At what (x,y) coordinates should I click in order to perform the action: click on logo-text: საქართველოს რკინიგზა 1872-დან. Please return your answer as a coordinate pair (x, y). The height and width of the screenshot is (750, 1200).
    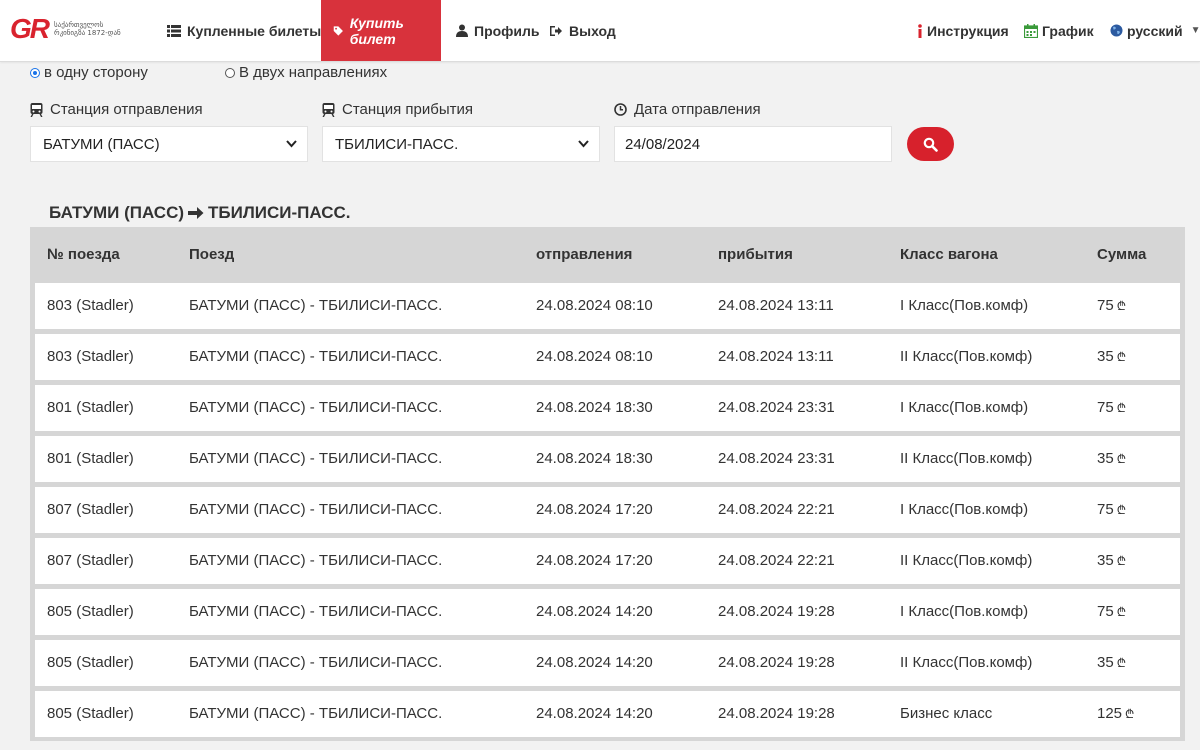
    Looking at the image, I should click on (87, 29).